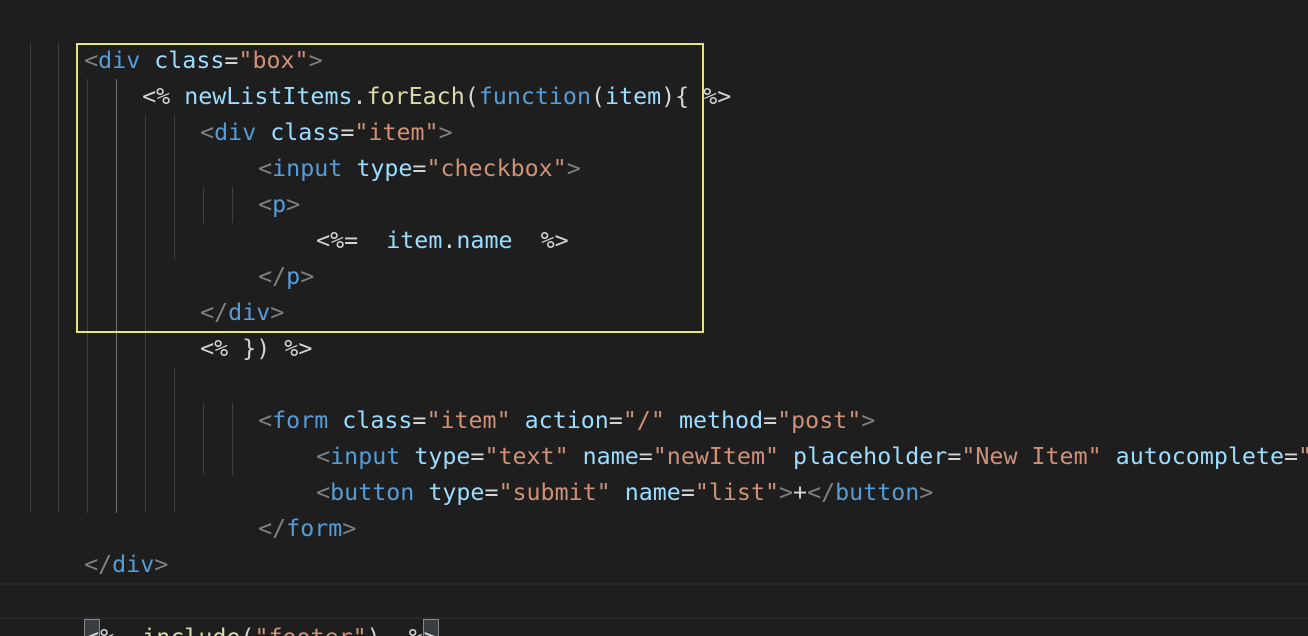  I want to click on code-line-8: </div>, so click(214, 292).